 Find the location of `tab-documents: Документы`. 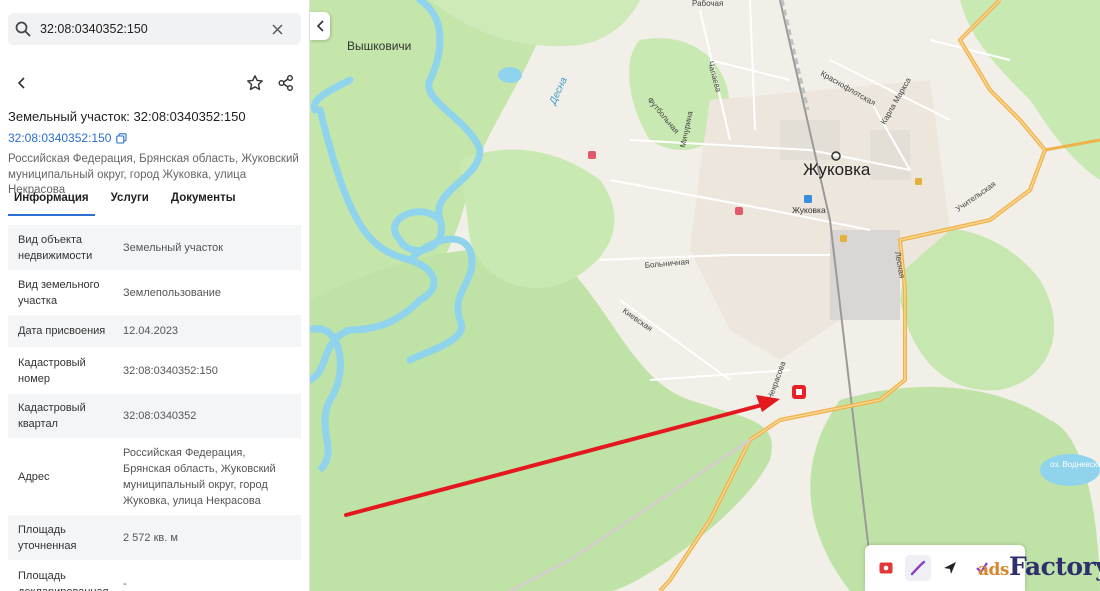

tab-documents: Документы is located at coordinates (203, 204).